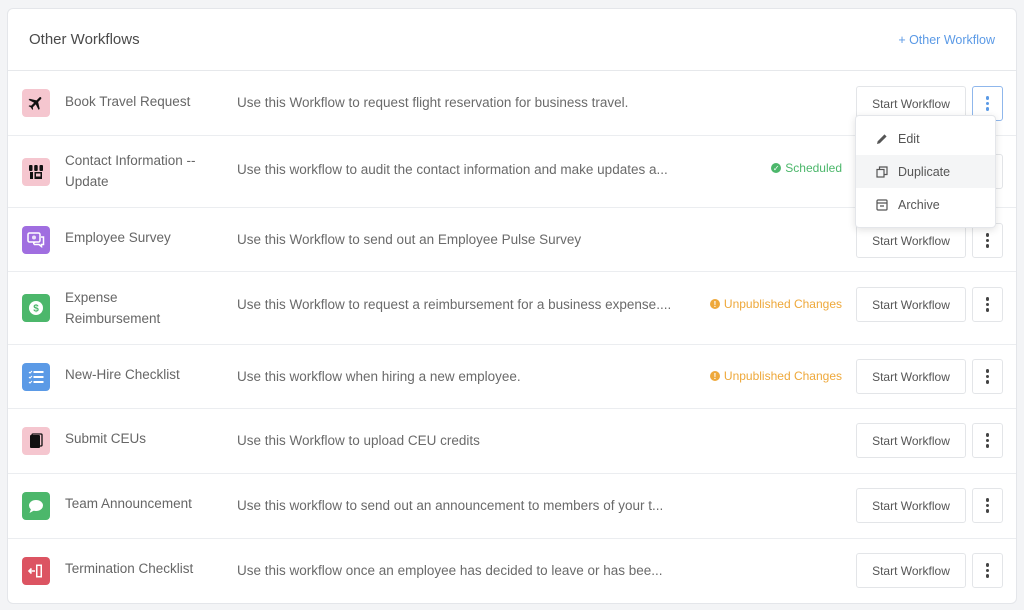  I want to click on menu-item-edit: Edit, so click(925, 138).